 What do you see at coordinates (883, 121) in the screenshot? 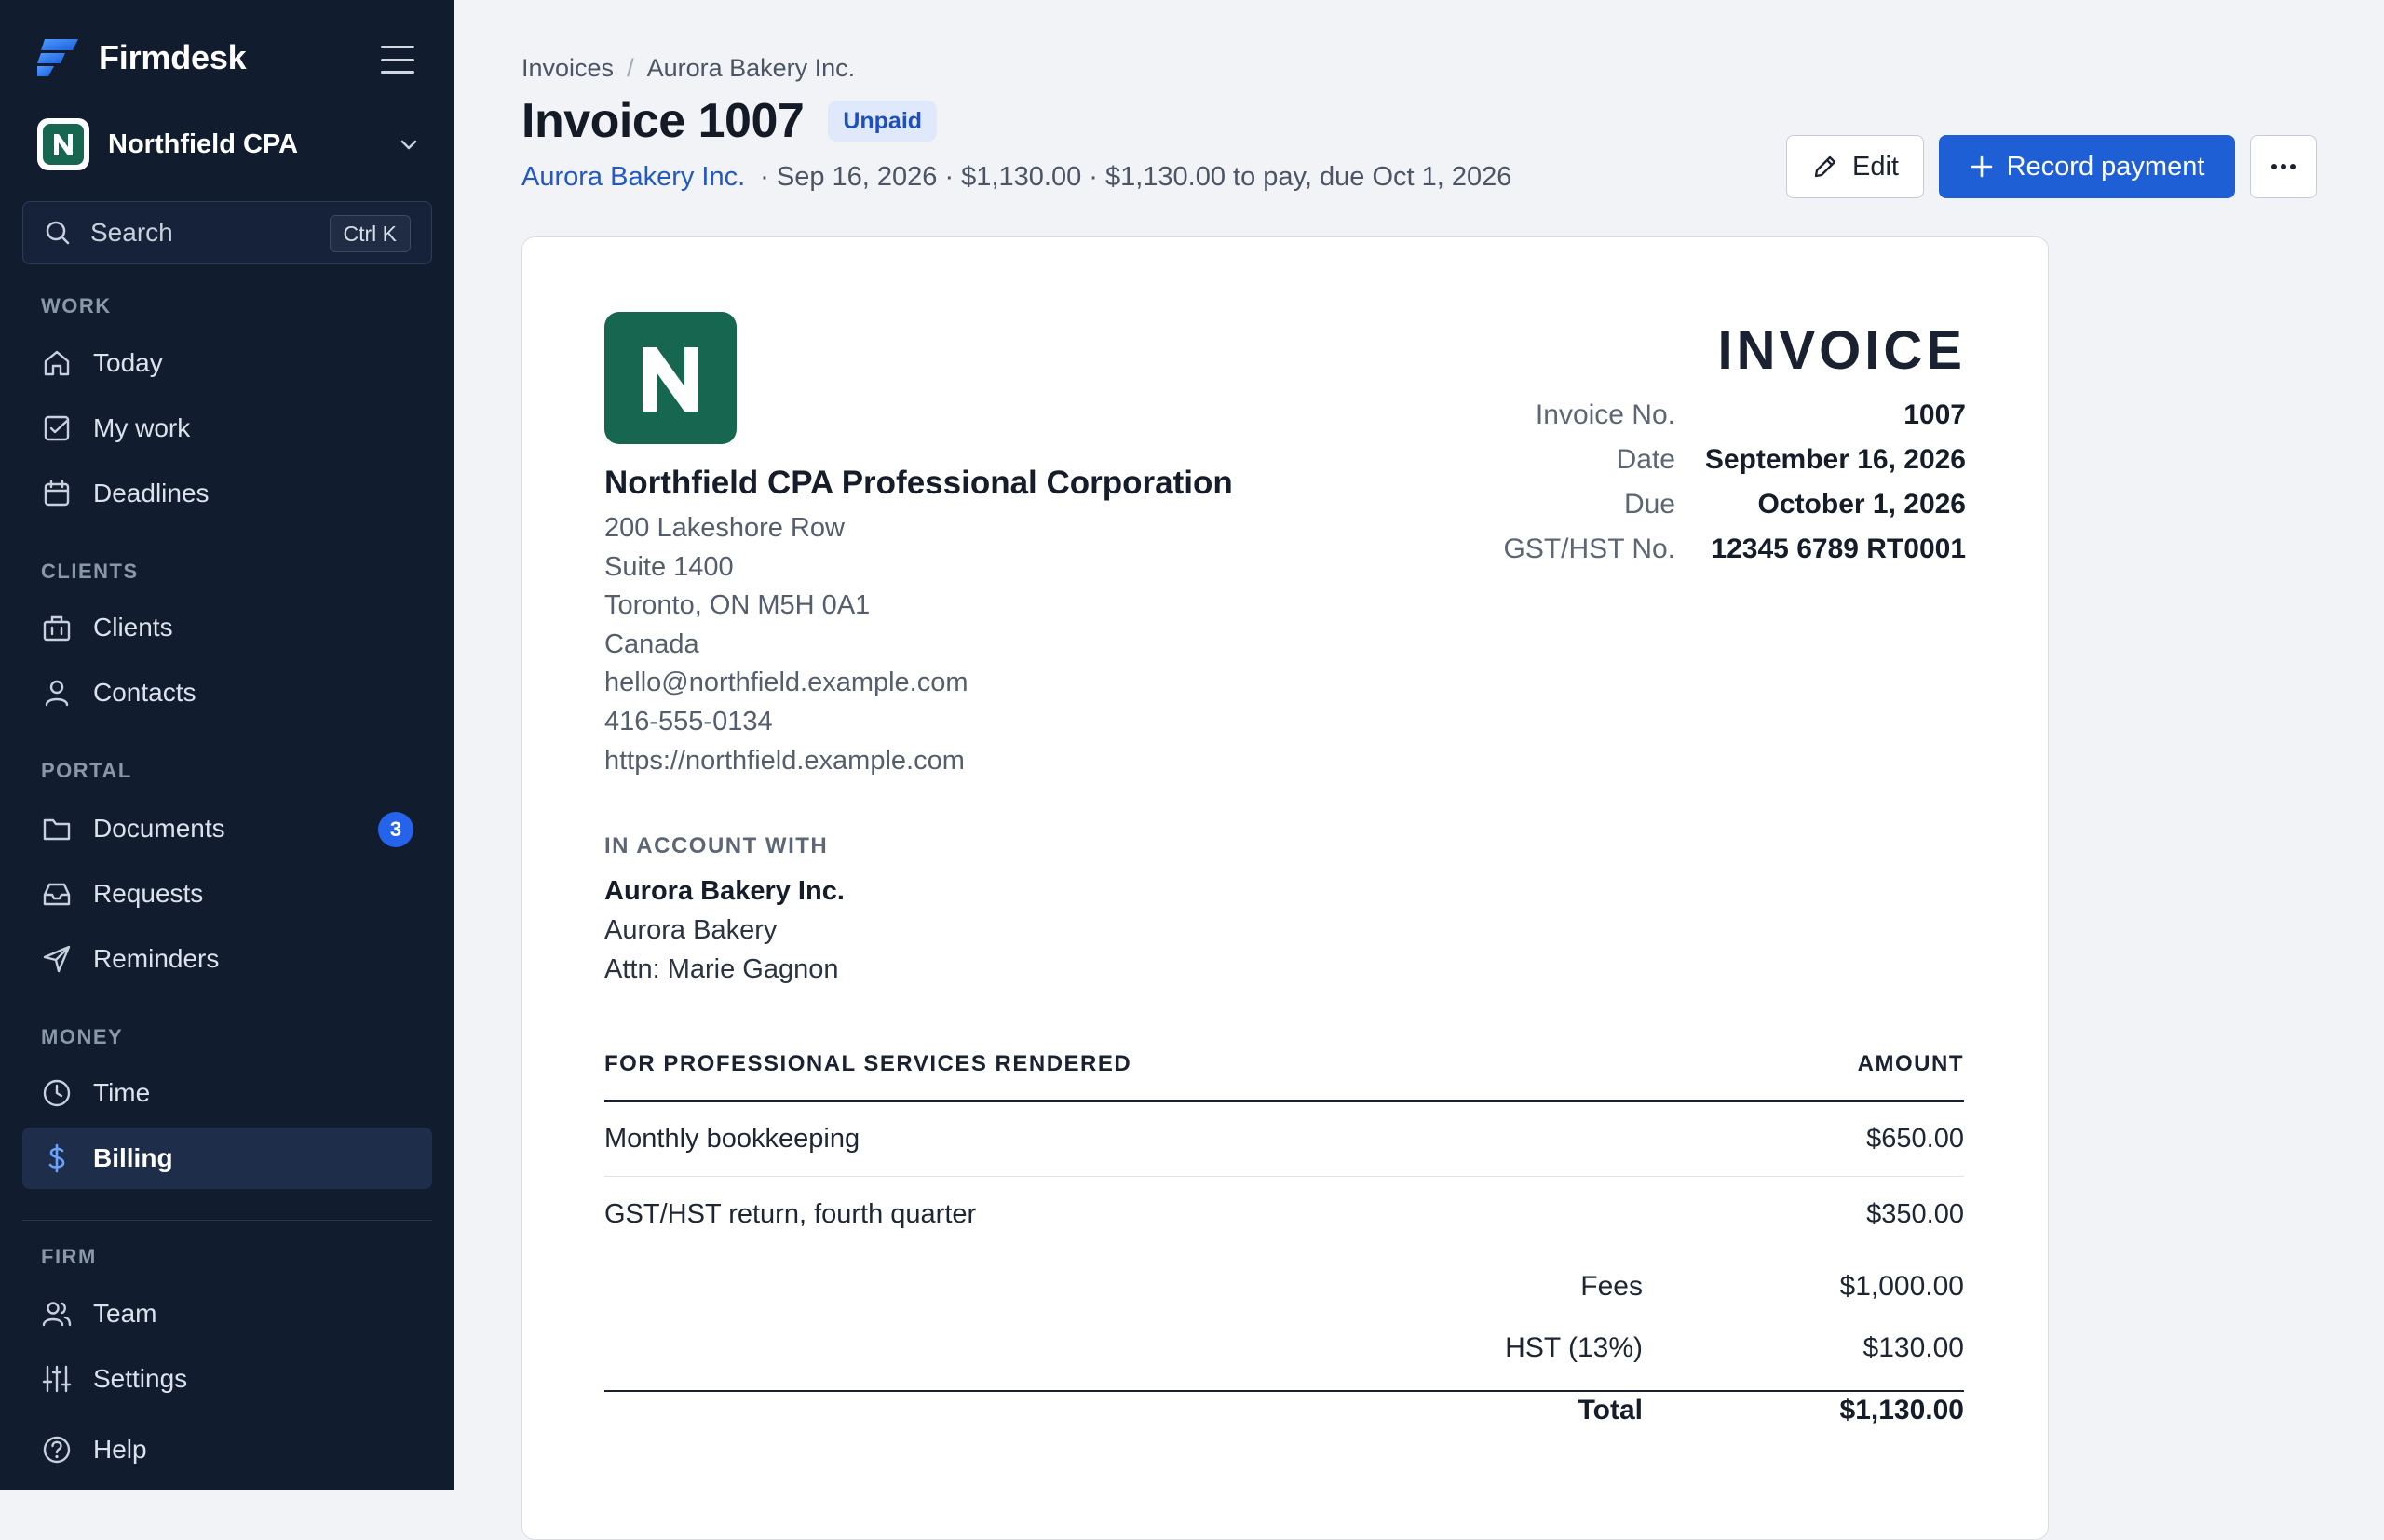
I see `status-badge: Unpaid` at bounding box center [883, 121].